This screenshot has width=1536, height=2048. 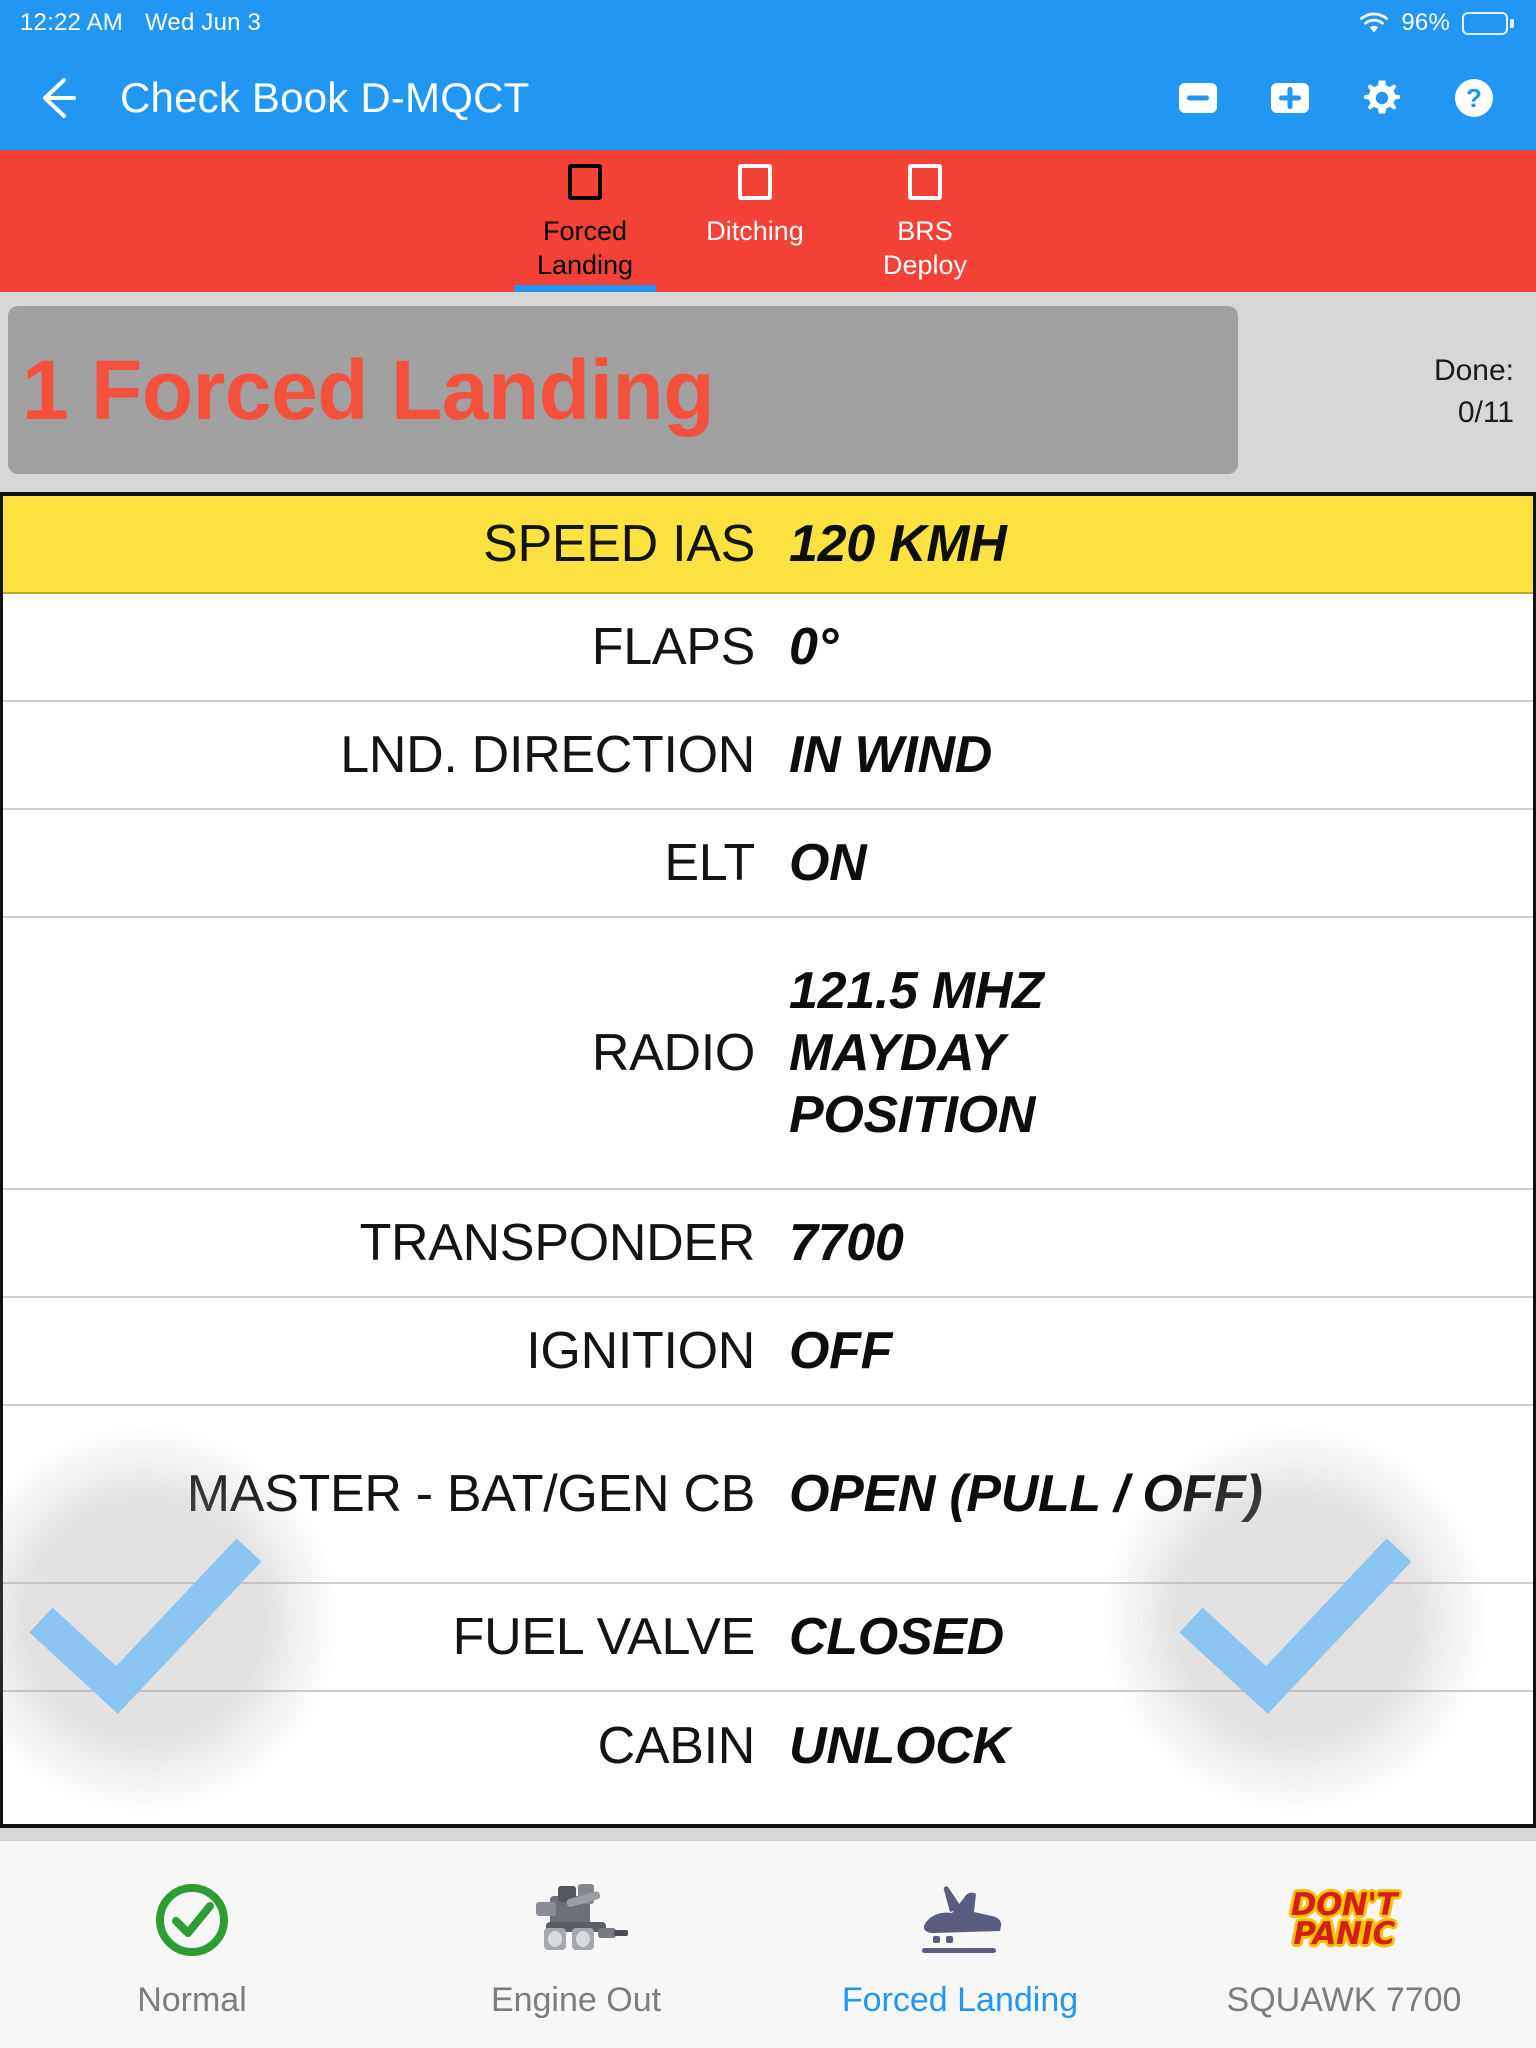 I want to click on help-icon: ?, so click(x=1474, y=98).